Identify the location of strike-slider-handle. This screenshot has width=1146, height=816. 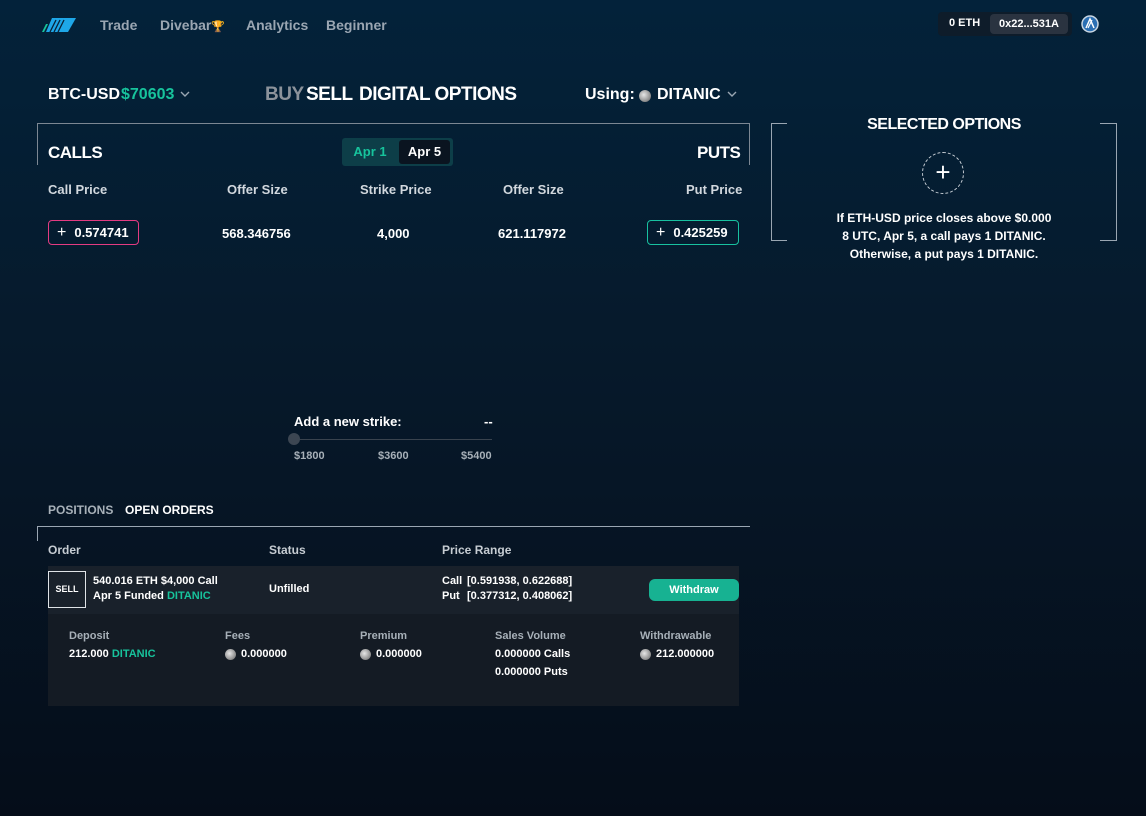
(294, 439).